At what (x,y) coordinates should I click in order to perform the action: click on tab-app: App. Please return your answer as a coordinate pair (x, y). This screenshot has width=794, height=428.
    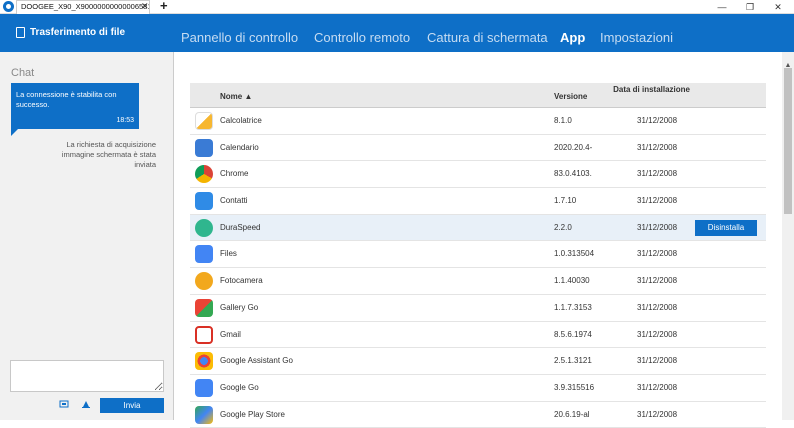
    Looking at the image, I should click on (572, 33).